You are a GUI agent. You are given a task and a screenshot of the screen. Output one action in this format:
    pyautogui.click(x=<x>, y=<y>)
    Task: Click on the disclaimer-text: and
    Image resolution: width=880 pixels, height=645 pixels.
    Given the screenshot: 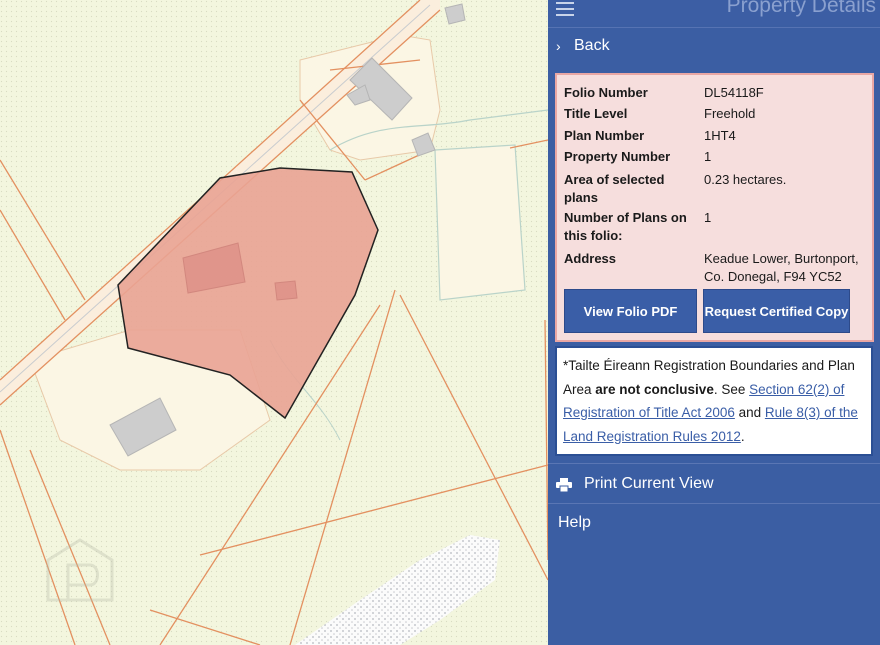 What is the action you would take?
    pyautogui.click(x=749, y=412)
    